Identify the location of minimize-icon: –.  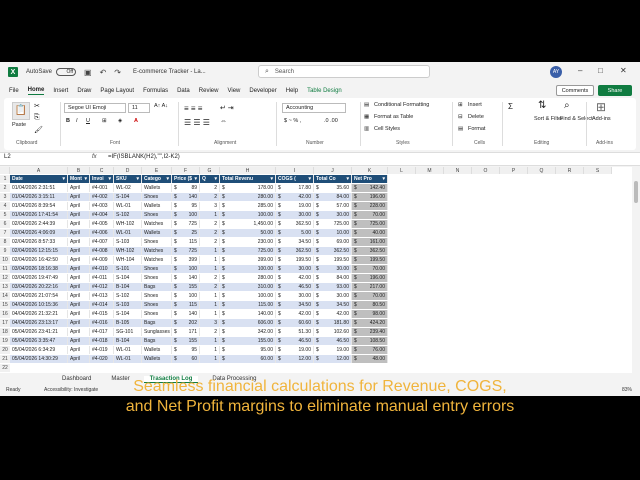
(580, 70).